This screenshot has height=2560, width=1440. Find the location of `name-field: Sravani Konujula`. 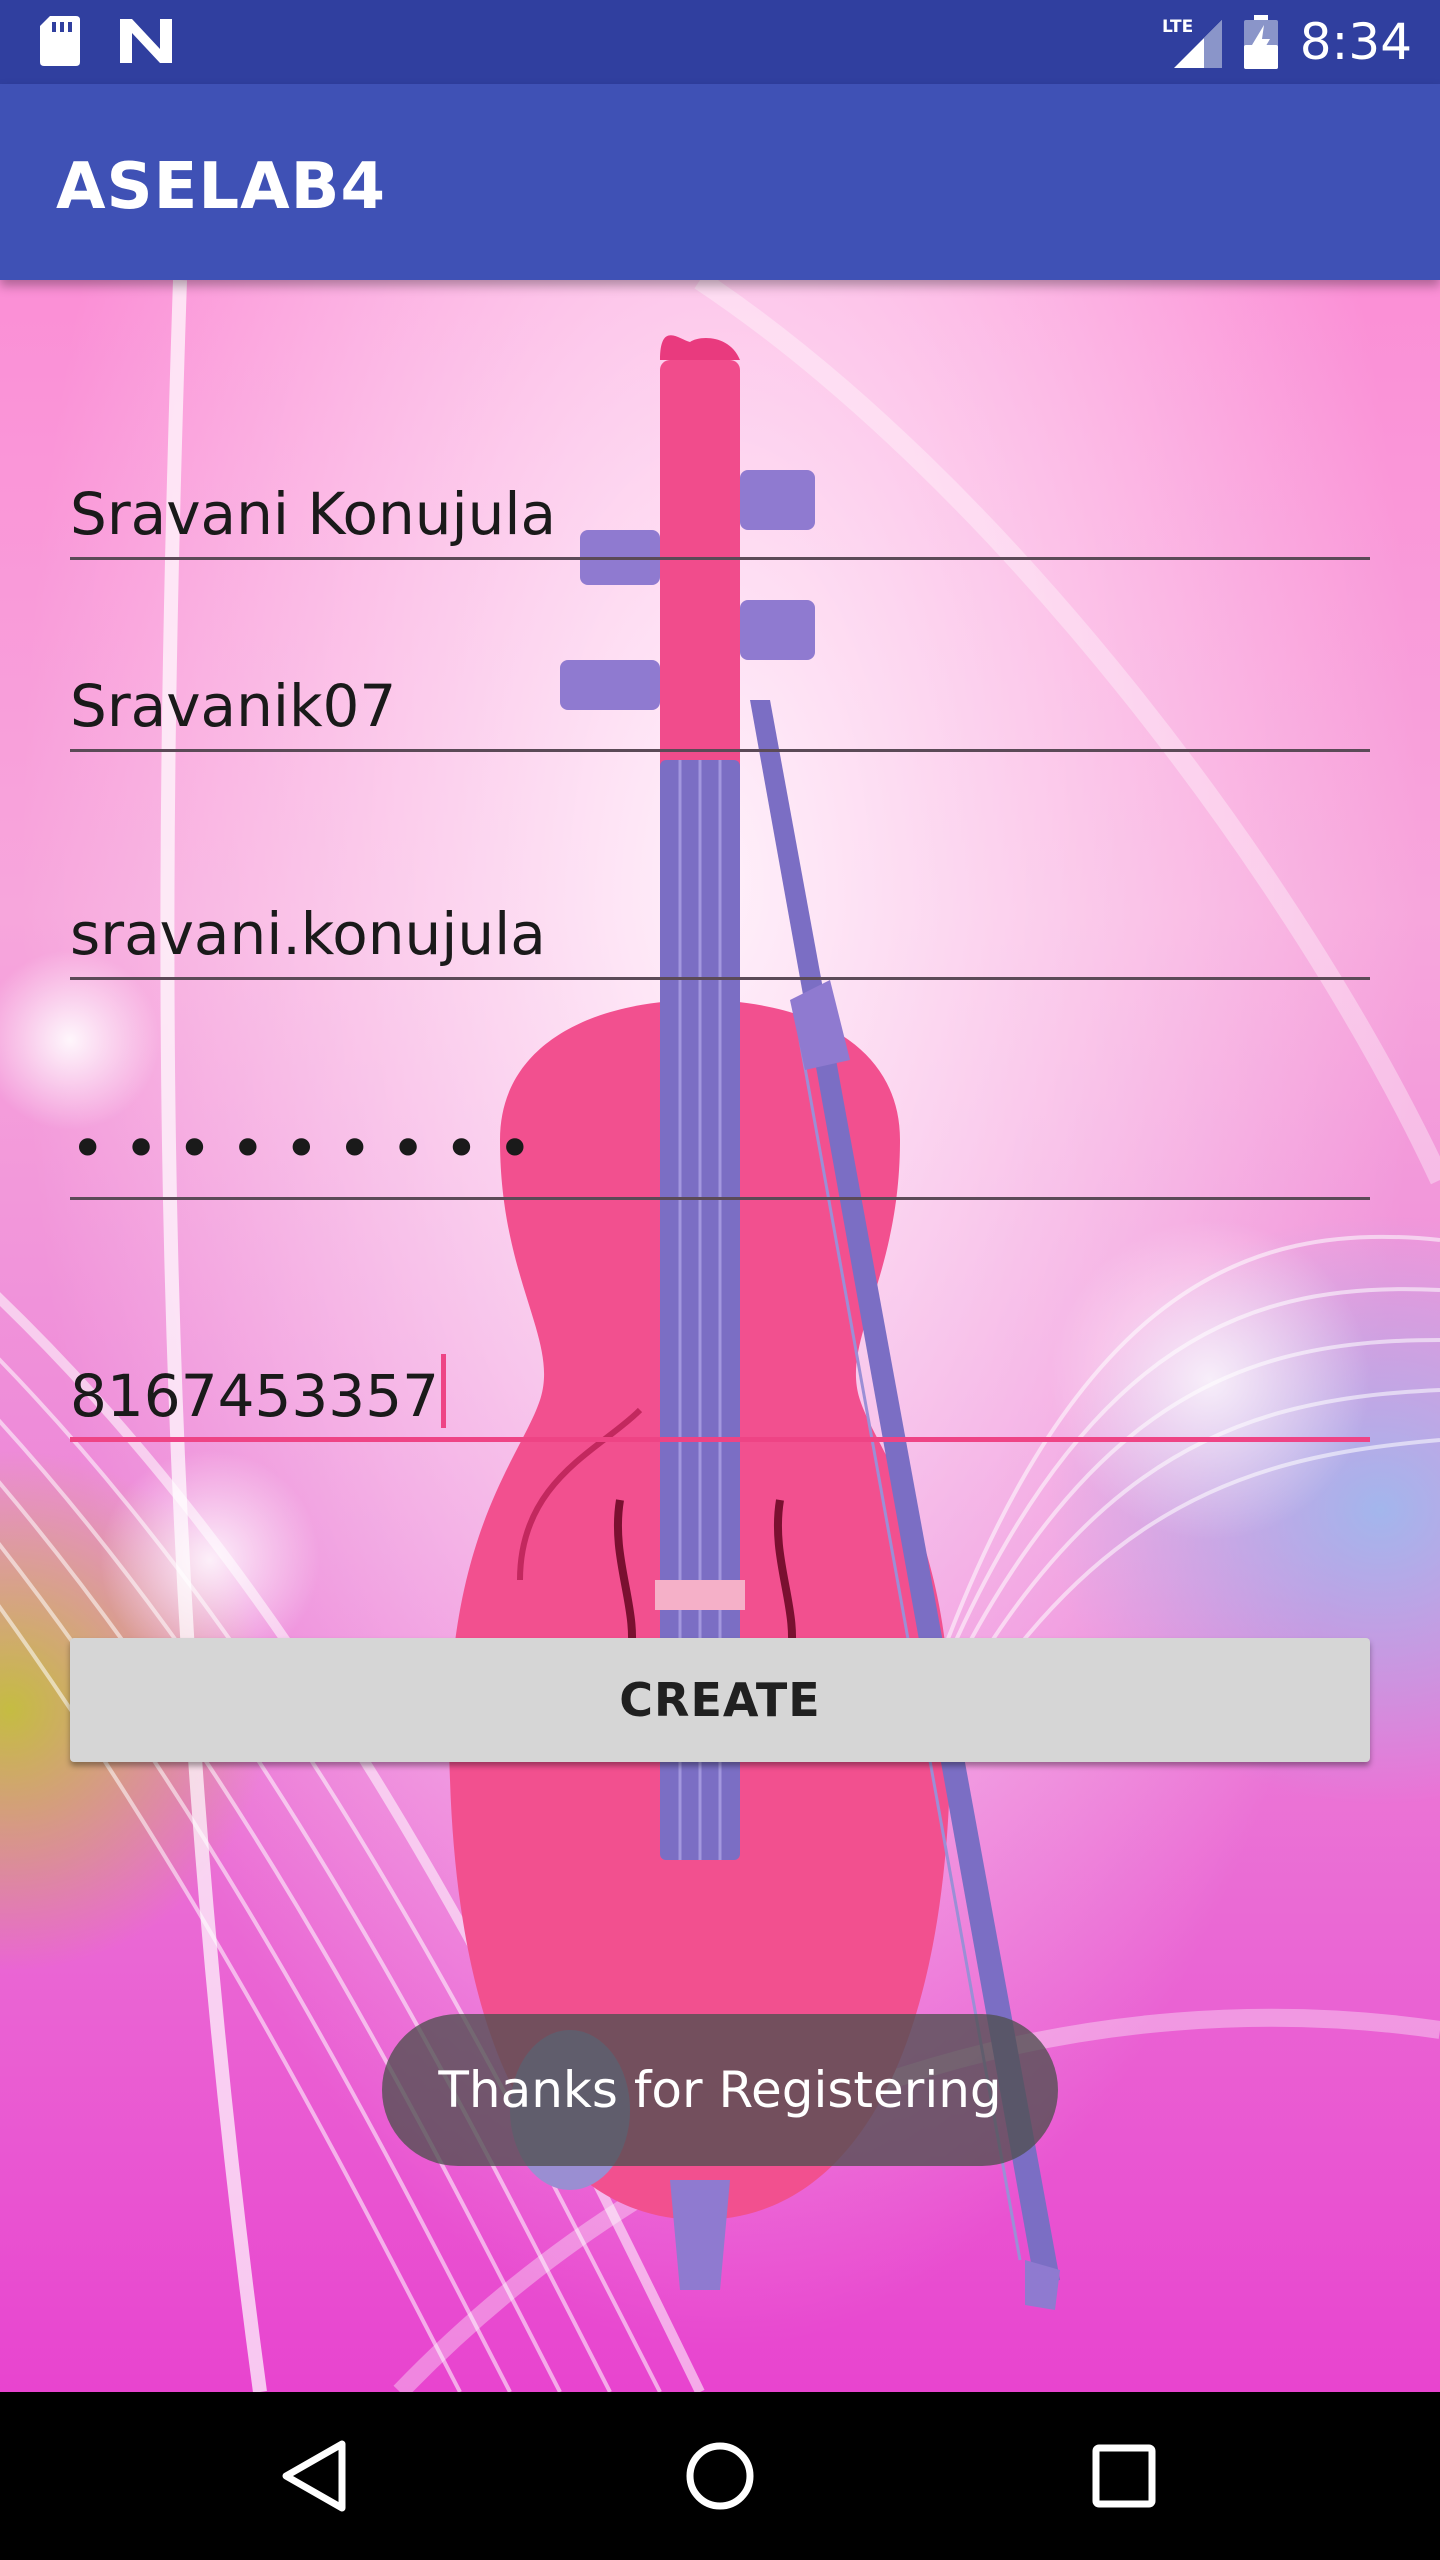

name-field: Sravani Konujula is located at coordinates (720, 515).